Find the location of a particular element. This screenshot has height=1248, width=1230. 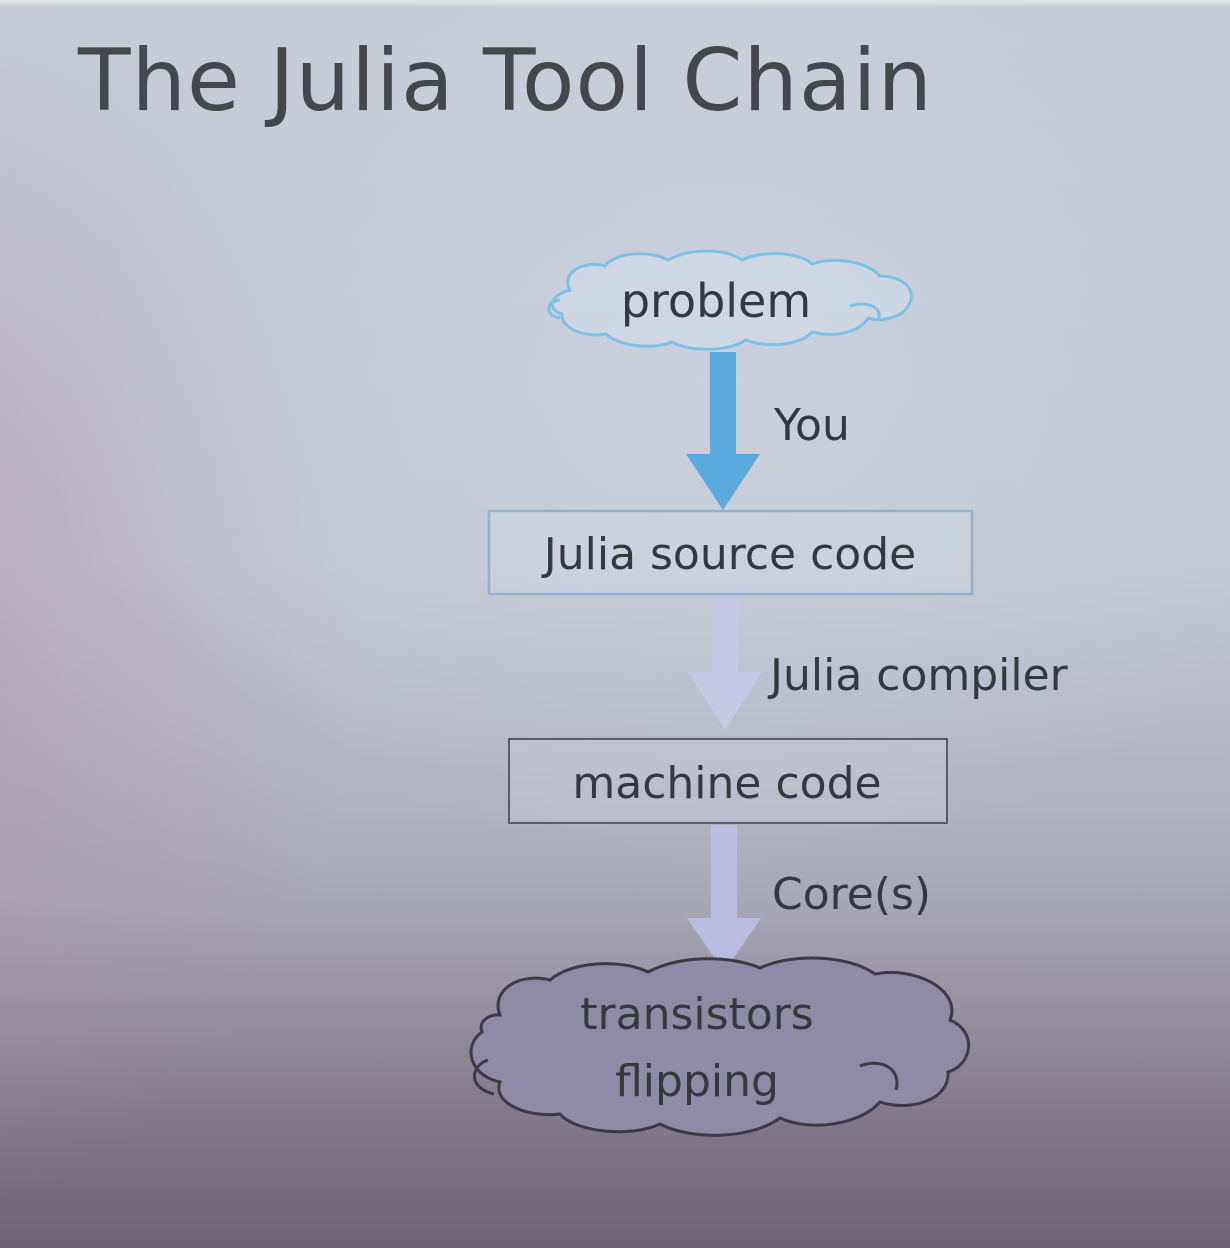

source-code-box: Julia source code is located at coordinates (730, 552).